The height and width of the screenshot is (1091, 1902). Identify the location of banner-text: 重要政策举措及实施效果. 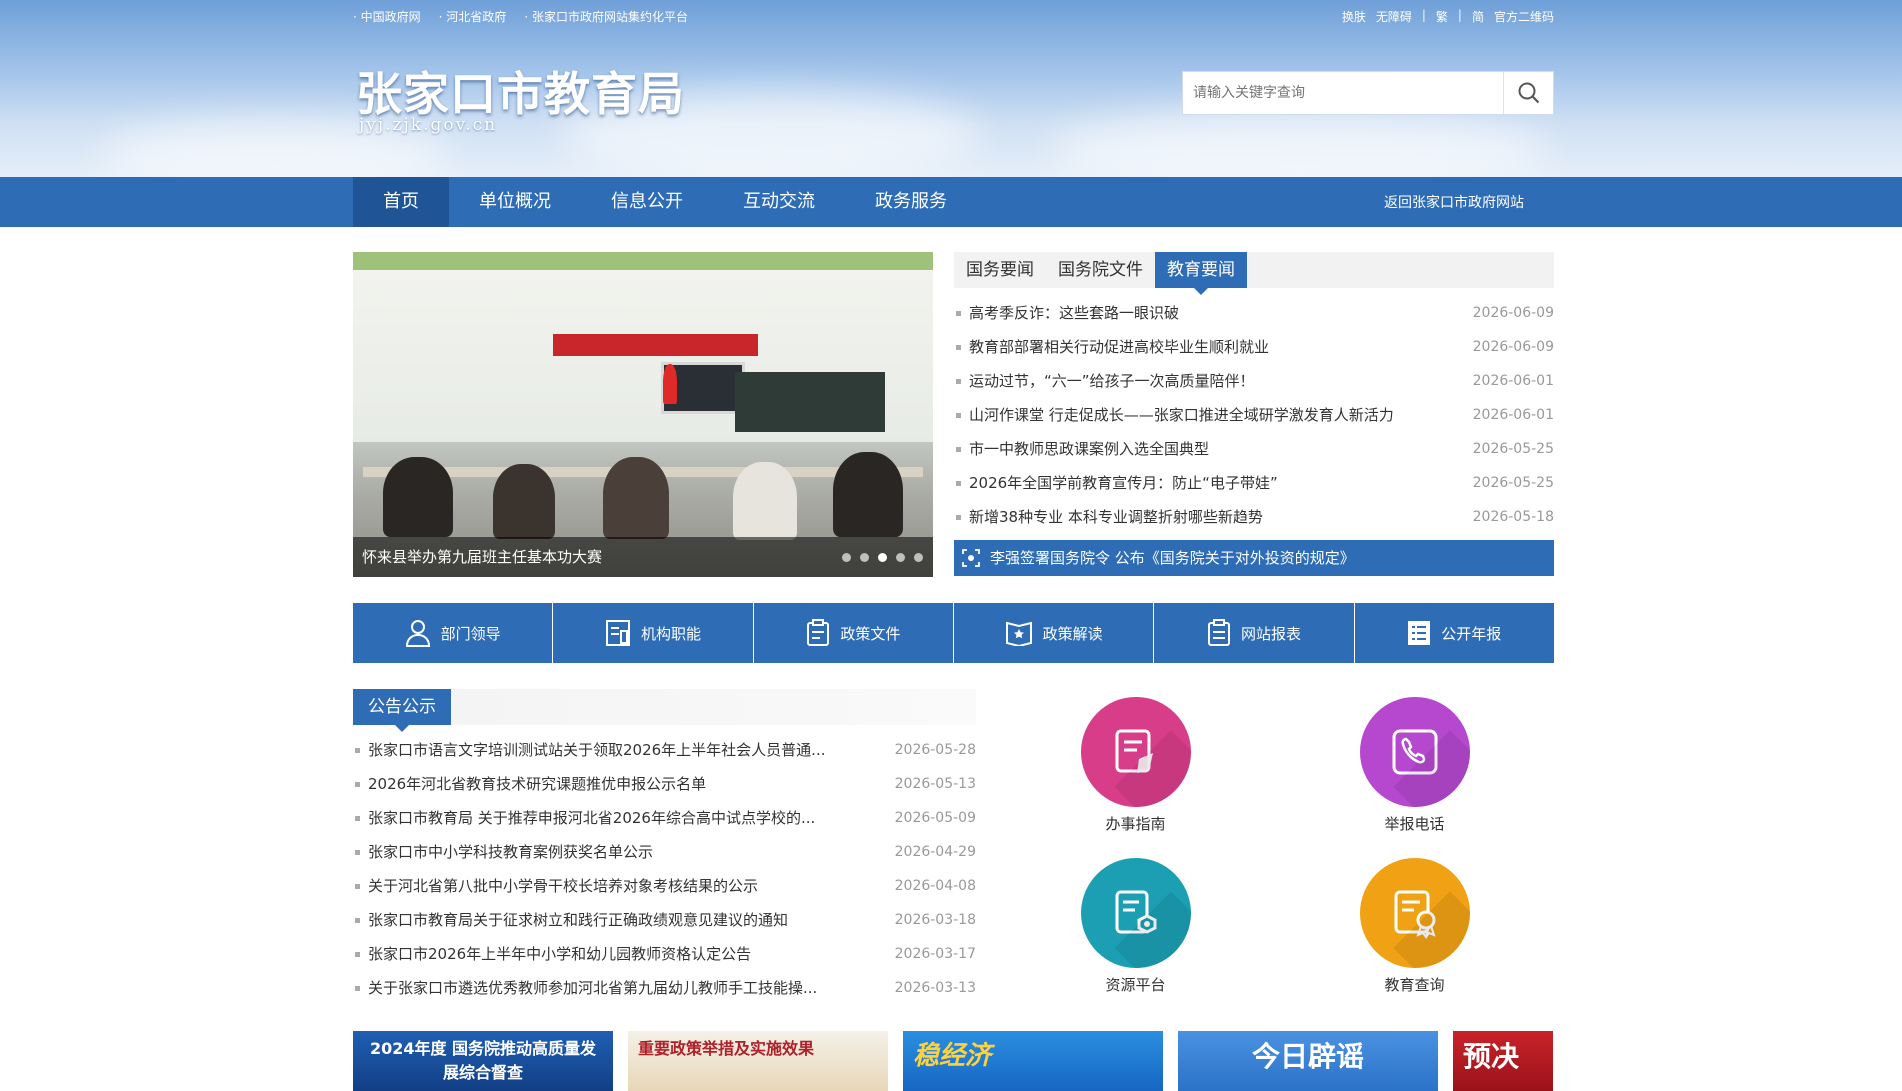
(726, 1048).